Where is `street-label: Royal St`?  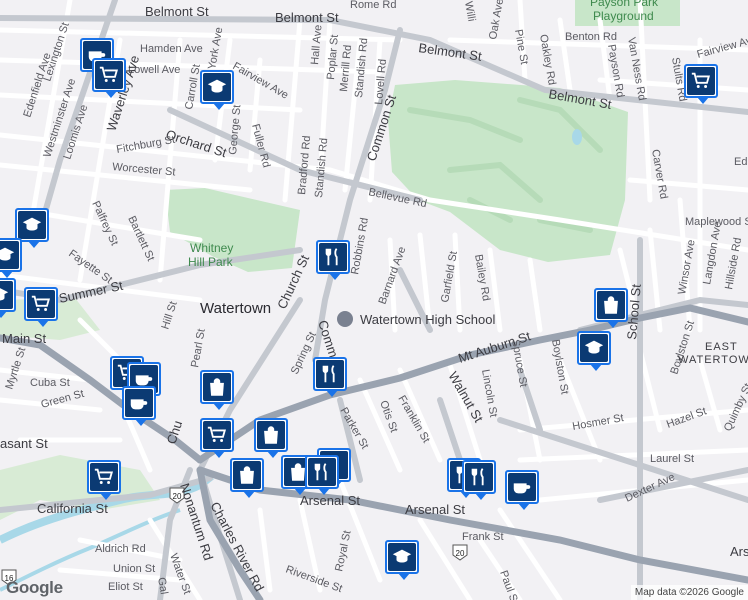 street-label: Royal St is located at coordinates (343, 550).